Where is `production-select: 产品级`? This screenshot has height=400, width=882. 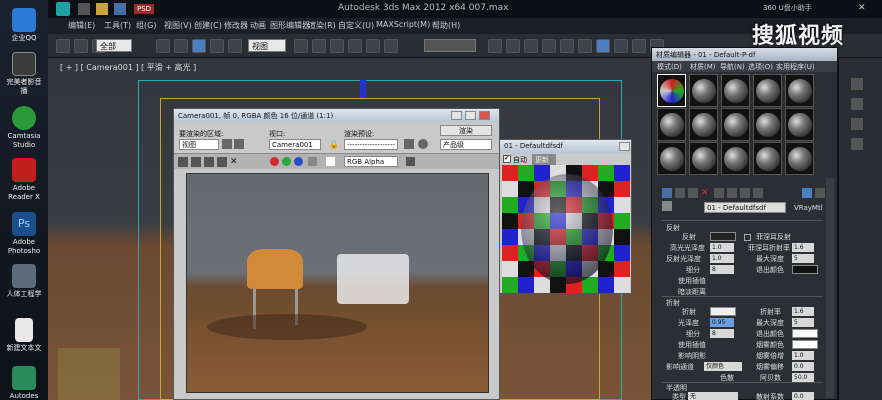
production-select: 产品级 is located at coordinates (466, 144).